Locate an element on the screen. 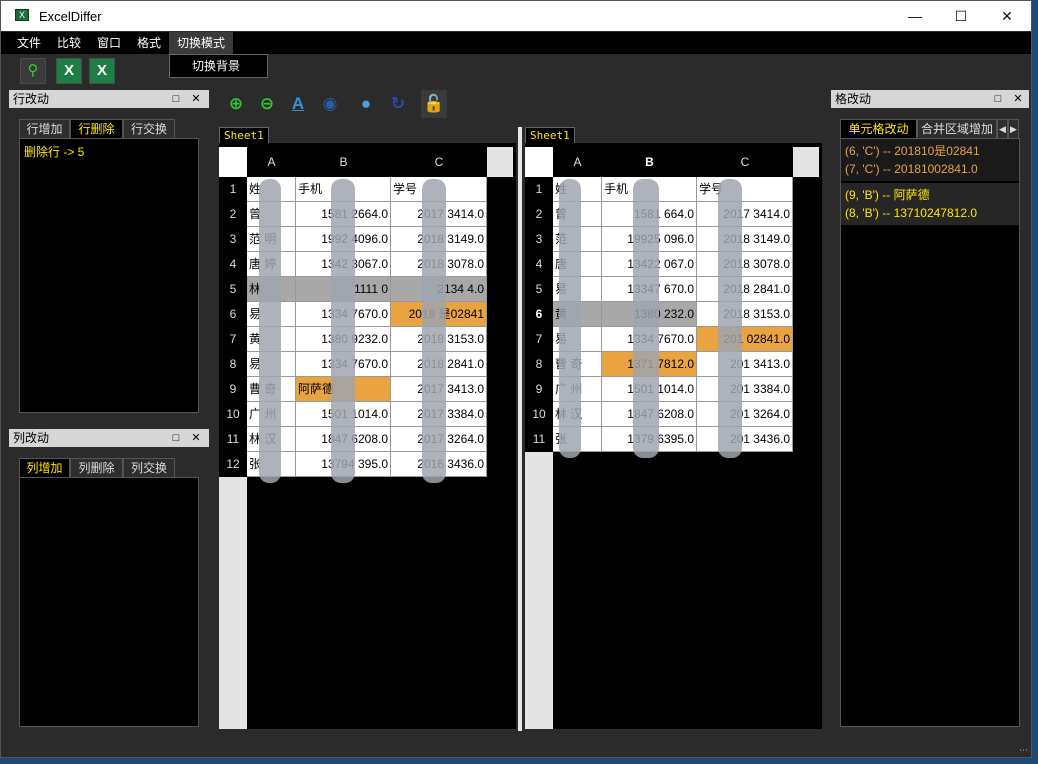 This screenshot has height=764, width=1038. tab-col-add: 列增加 is located at coordinates (44, 468).